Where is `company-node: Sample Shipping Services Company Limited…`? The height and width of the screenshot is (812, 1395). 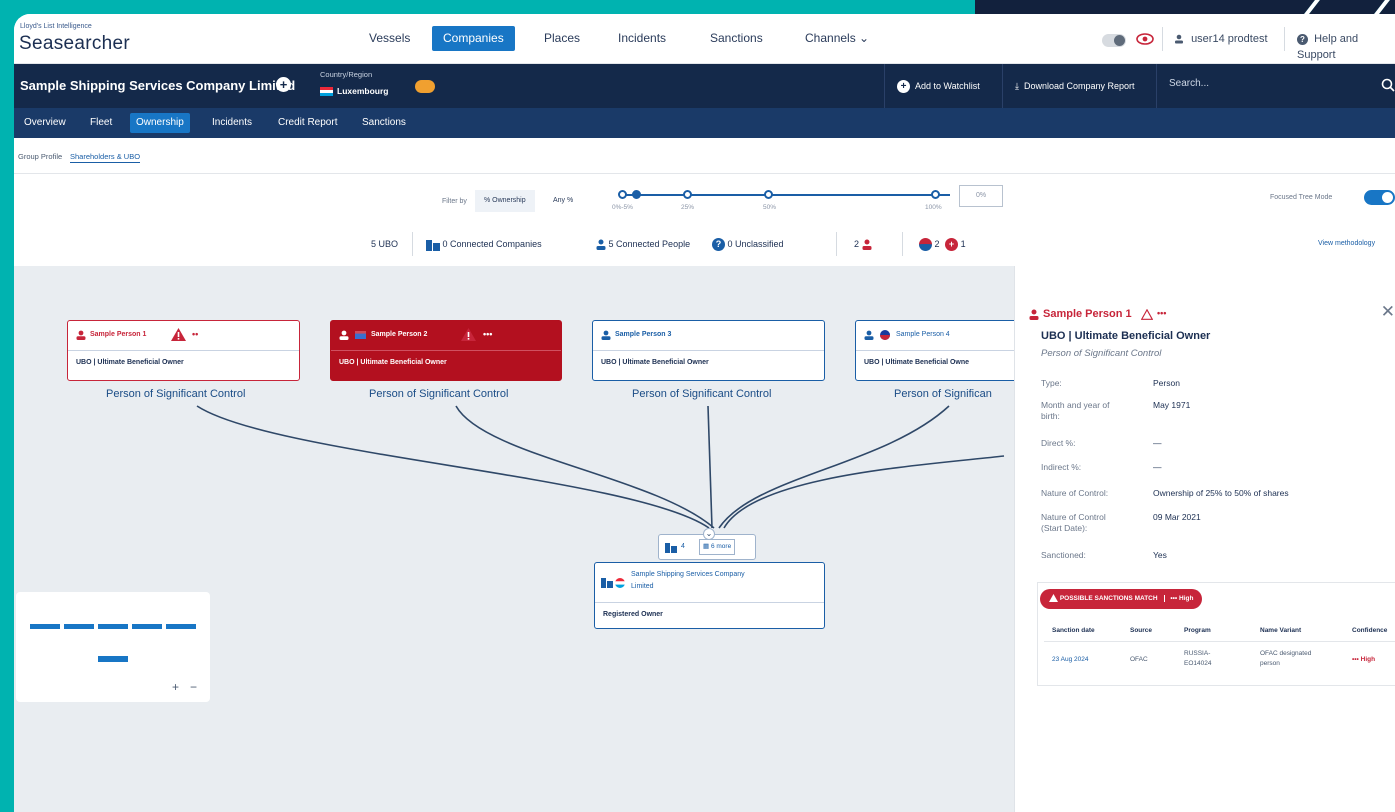
company-node: Sample Shipping Services Company Limited… is located at coordinates (709, 595).